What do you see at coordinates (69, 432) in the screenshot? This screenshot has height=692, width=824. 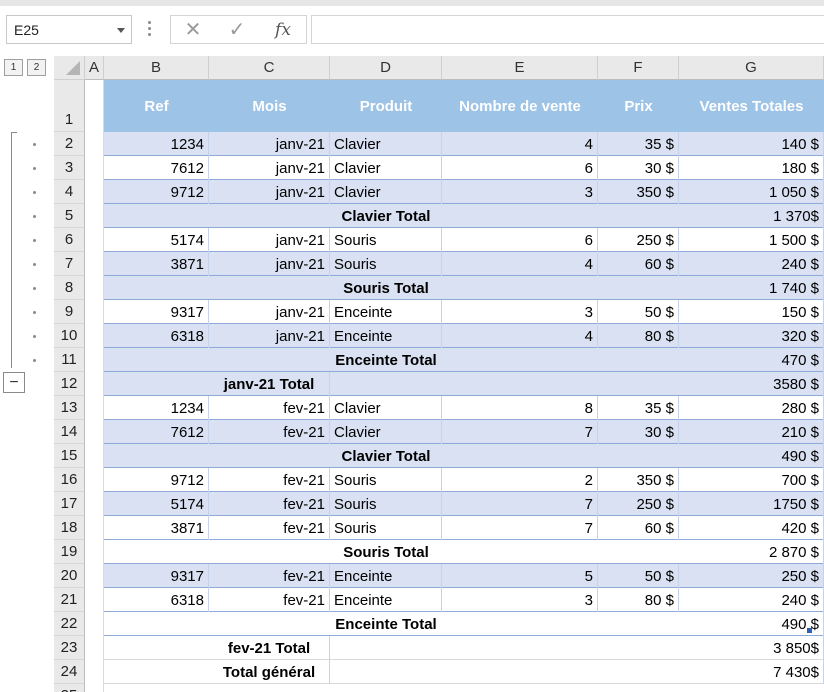 I see `row-header: 14` at bounding box center [69, 432].